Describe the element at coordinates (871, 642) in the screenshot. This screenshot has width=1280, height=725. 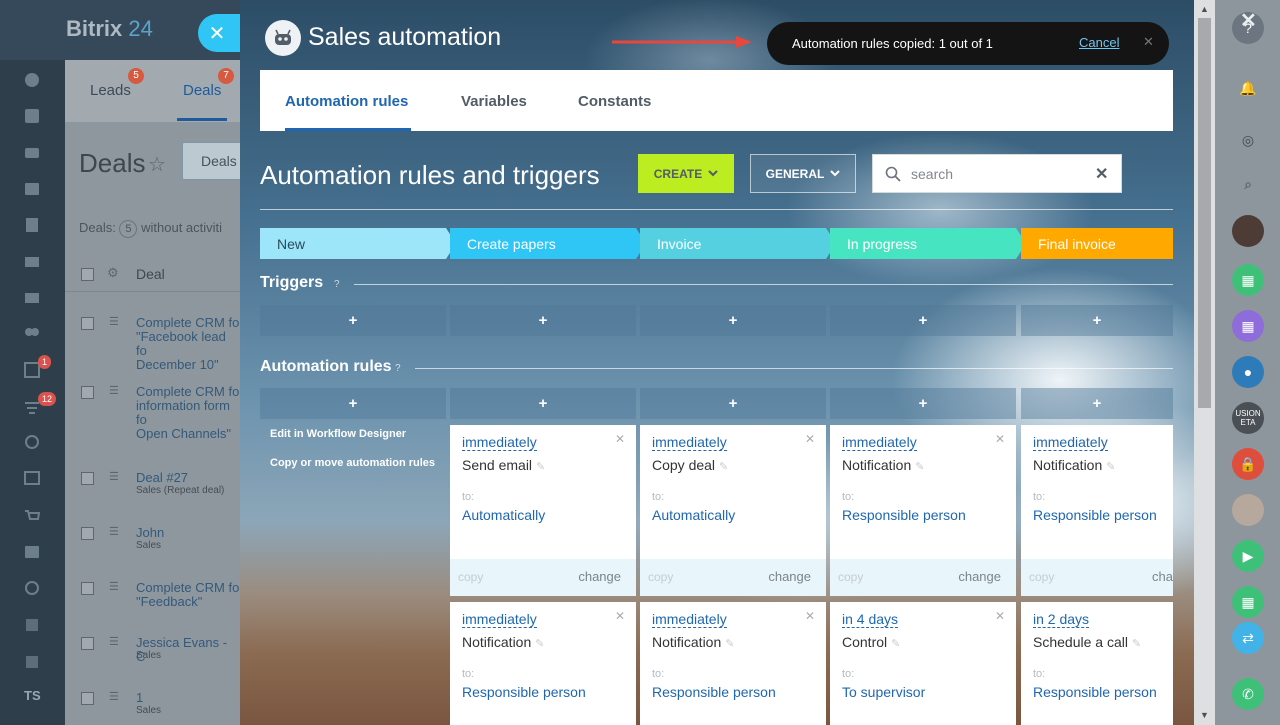
I see `rule-name: Control ✎` at that location.